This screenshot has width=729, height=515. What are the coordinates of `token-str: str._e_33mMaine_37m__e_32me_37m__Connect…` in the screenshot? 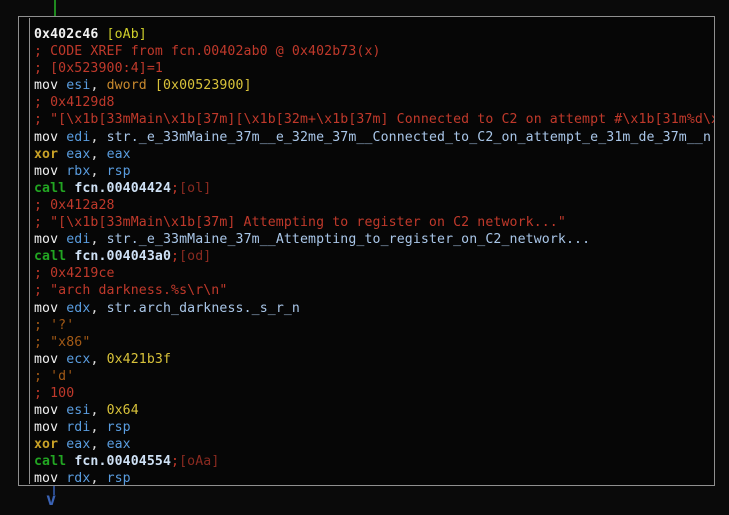 It's located at (409, 137).